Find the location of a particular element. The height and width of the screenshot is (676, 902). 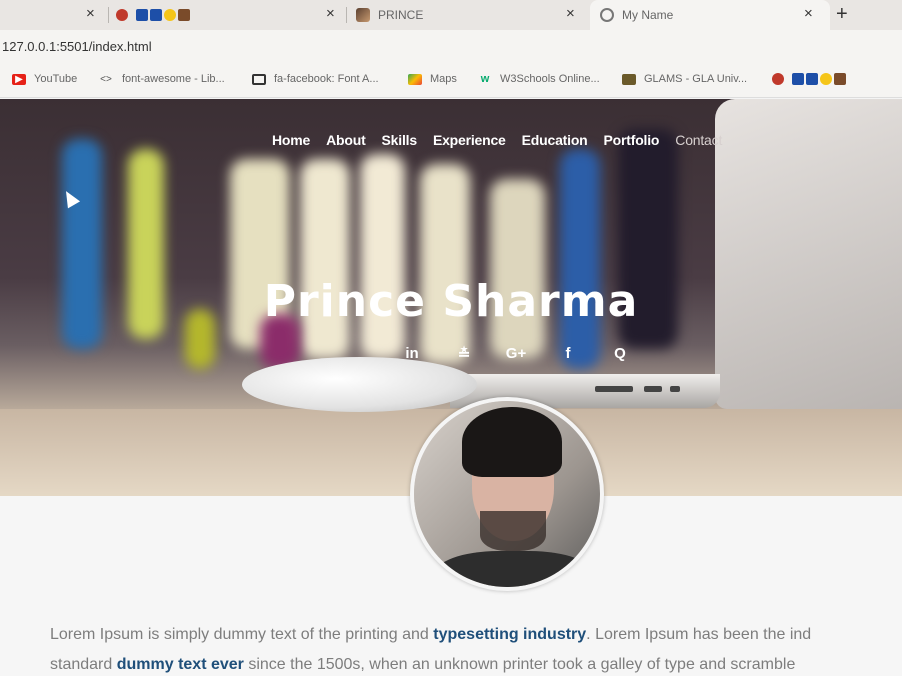

tab-title: My Name is located at coordinates (648, 15).